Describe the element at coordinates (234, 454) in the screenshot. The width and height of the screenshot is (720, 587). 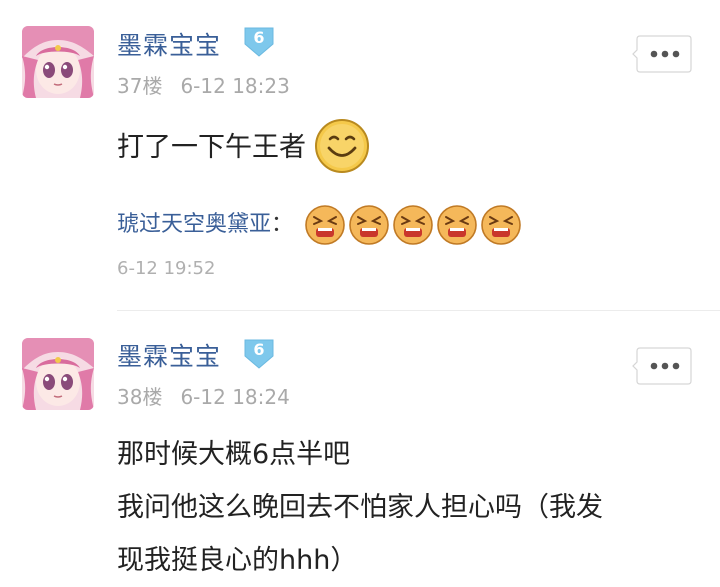
I see `content-line: 那时候大概6点半吧` at that location.